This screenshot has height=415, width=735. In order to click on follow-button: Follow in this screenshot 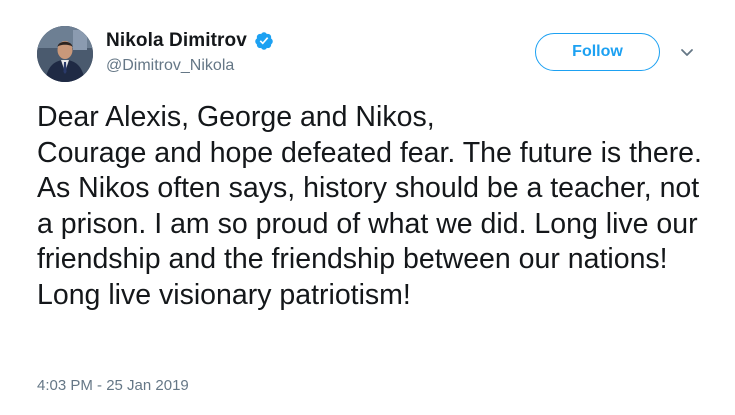, I will do `click(597, 52)`.